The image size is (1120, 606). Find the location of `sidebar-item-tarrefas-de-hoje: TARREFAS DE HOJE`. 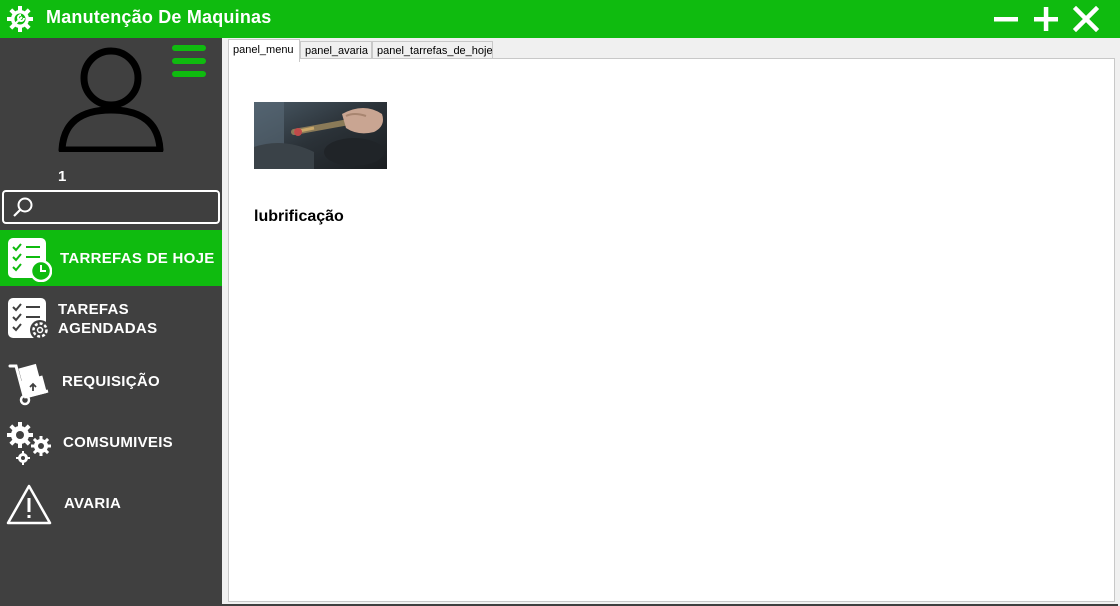

sidebar-item-tarrefas-de-hoje: TARREFAS DE HOJE is located at coordinates (111, 258).